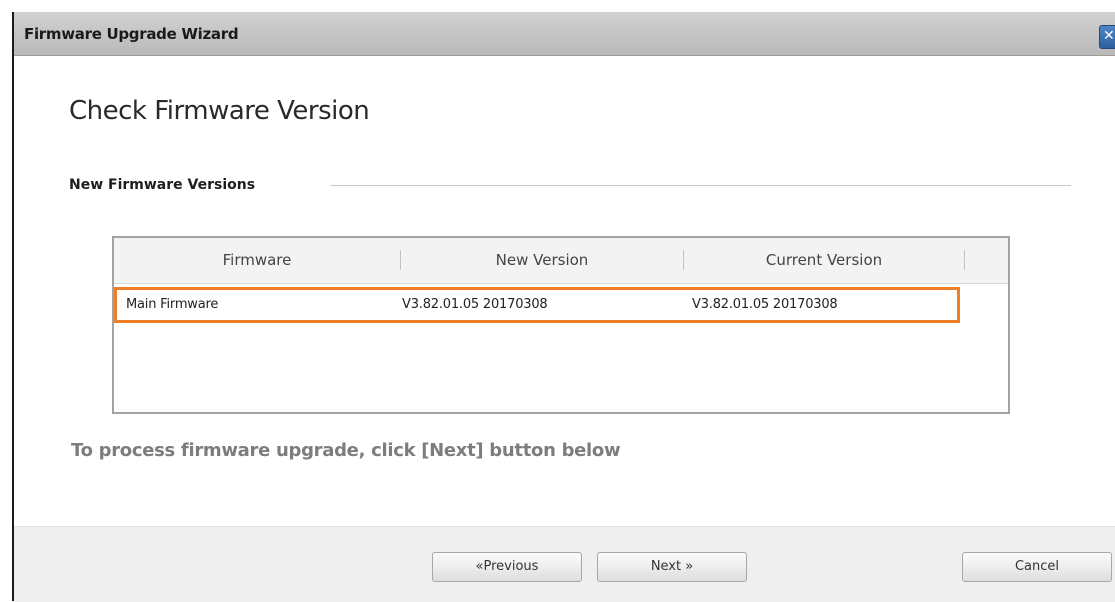 The width and height of the screenshot is (1115, 602). I want to click on column-header-new-version: New Version, so click(542, 260).